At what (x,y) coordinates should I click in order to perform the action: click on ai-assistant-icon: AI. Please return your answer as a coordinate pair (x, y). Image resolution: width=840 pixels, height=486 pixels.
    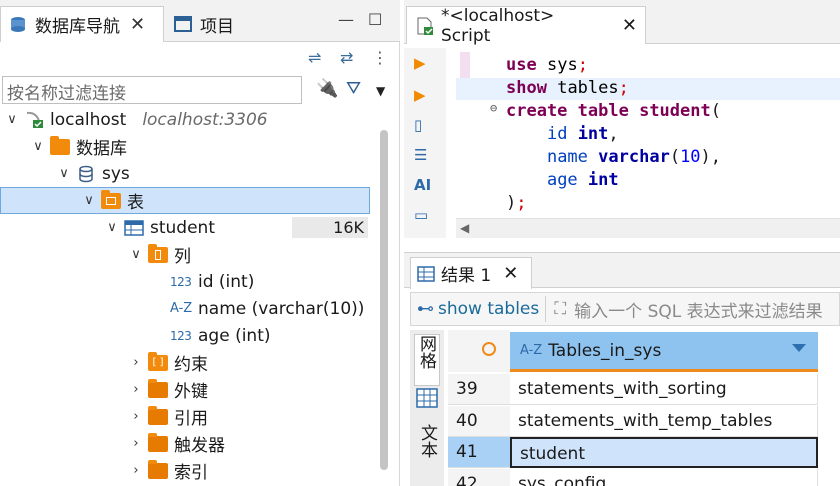
    Looking at the image, I should click on (422, 185).